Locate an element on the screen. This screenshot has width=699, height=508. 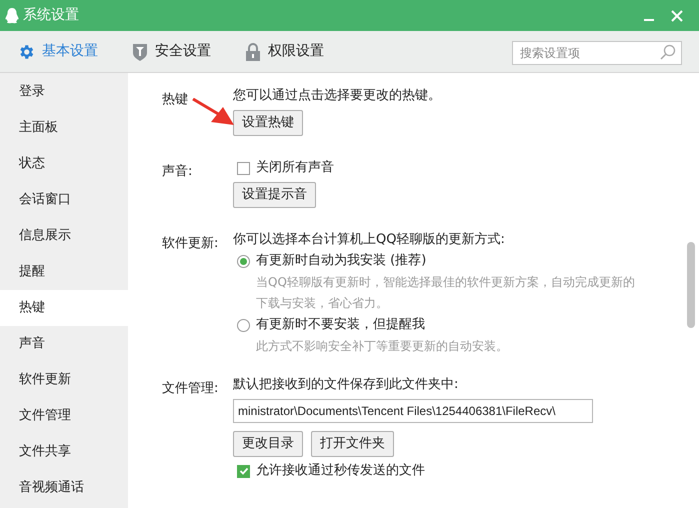
sidebar-item: 软件更新 is located at coordinates (64, 380).